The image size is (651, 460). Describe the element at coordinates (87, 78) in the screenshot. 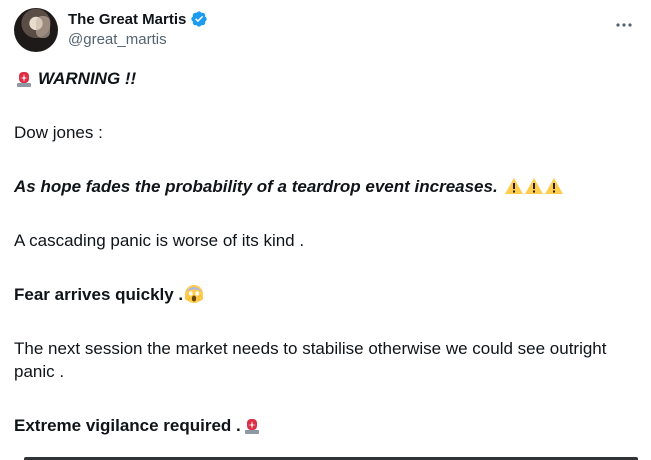

I see `warning-label: WARNING !!` at that location.